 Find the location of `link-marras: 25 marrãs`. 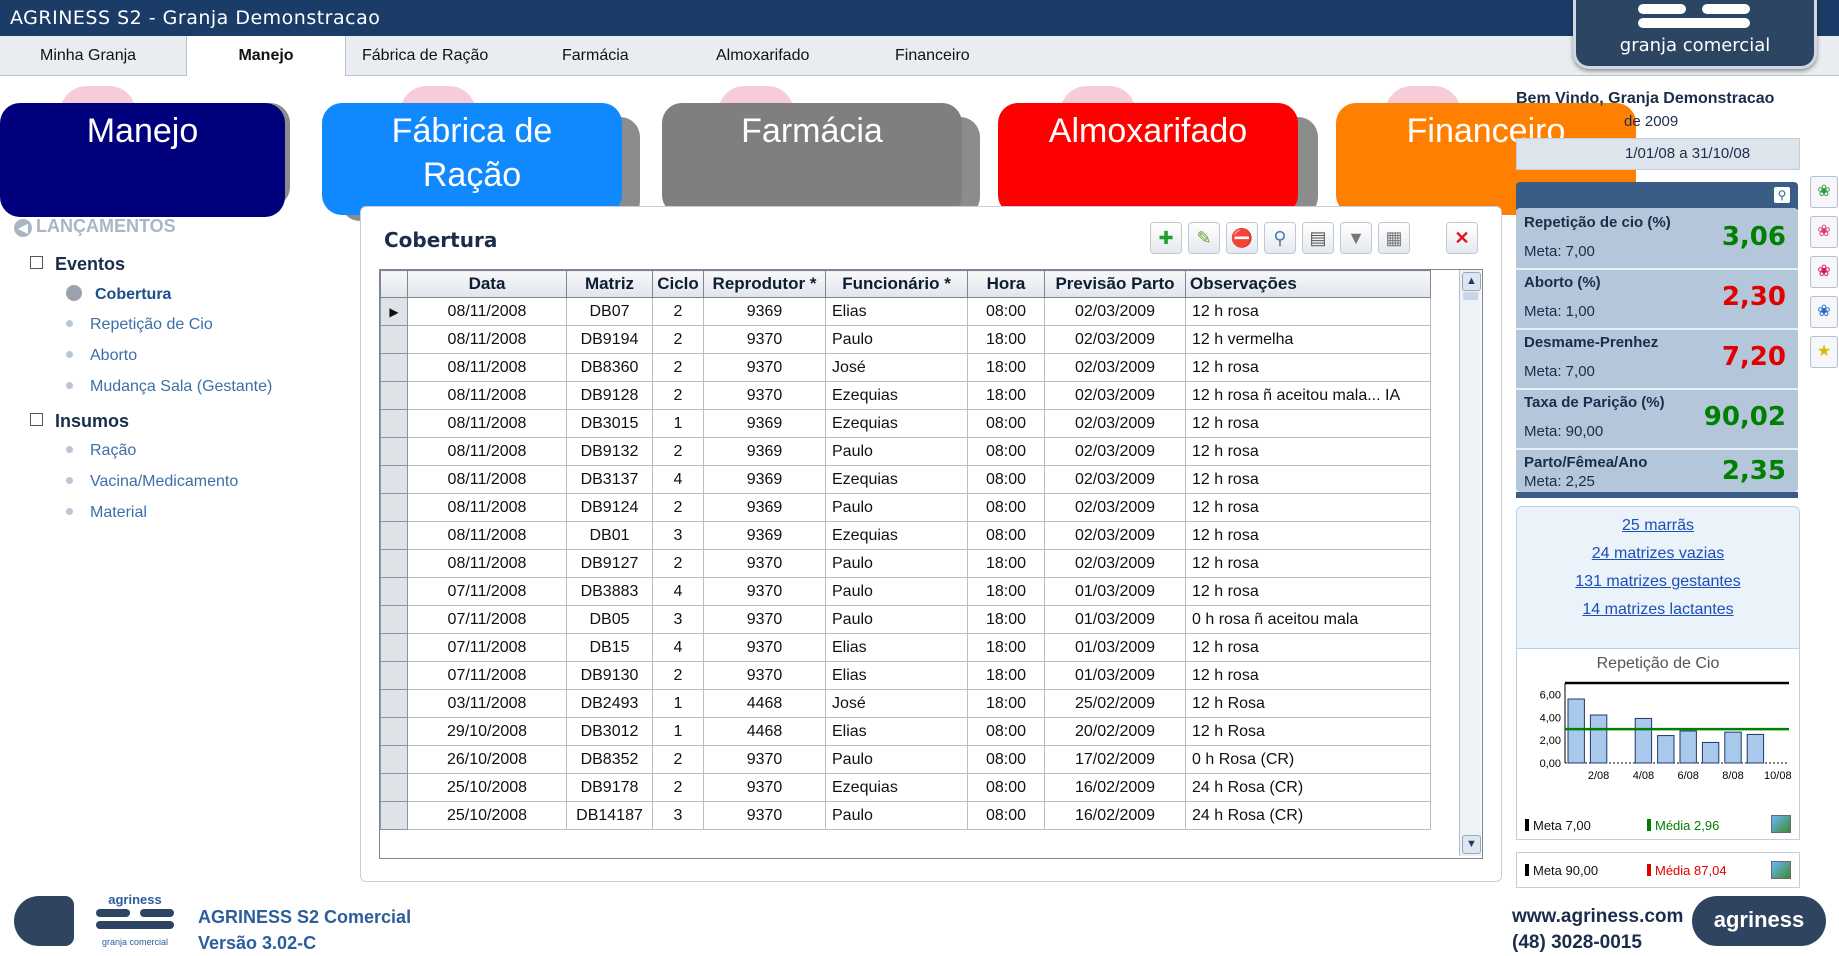

link-marras: 25 marrãs is located at coordinates (1658, 526).